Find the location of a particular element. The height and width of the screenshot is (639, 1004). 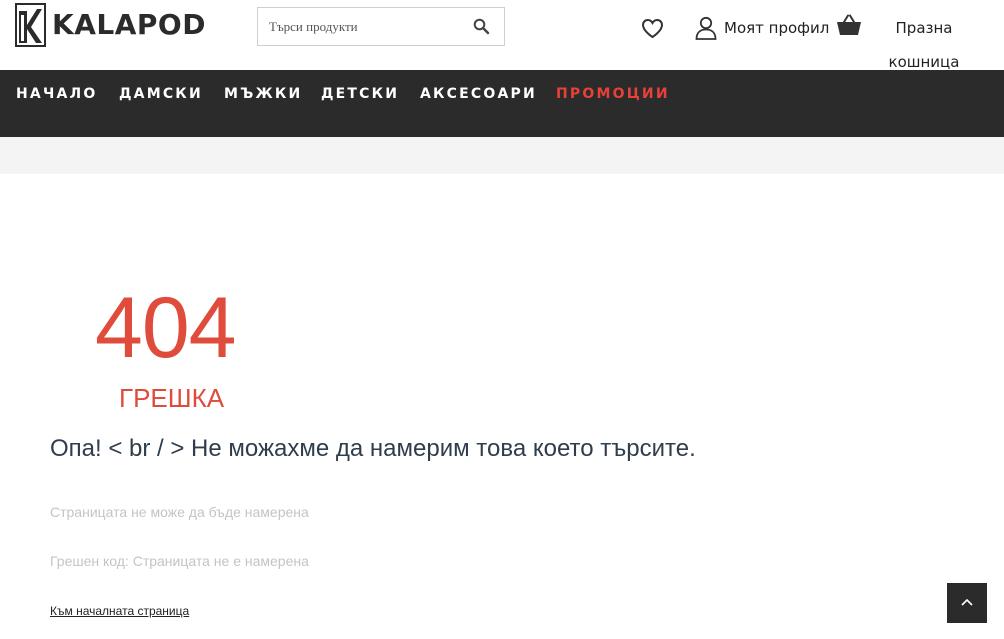

logo: KALAPOD is located at coordinates (110, 25).